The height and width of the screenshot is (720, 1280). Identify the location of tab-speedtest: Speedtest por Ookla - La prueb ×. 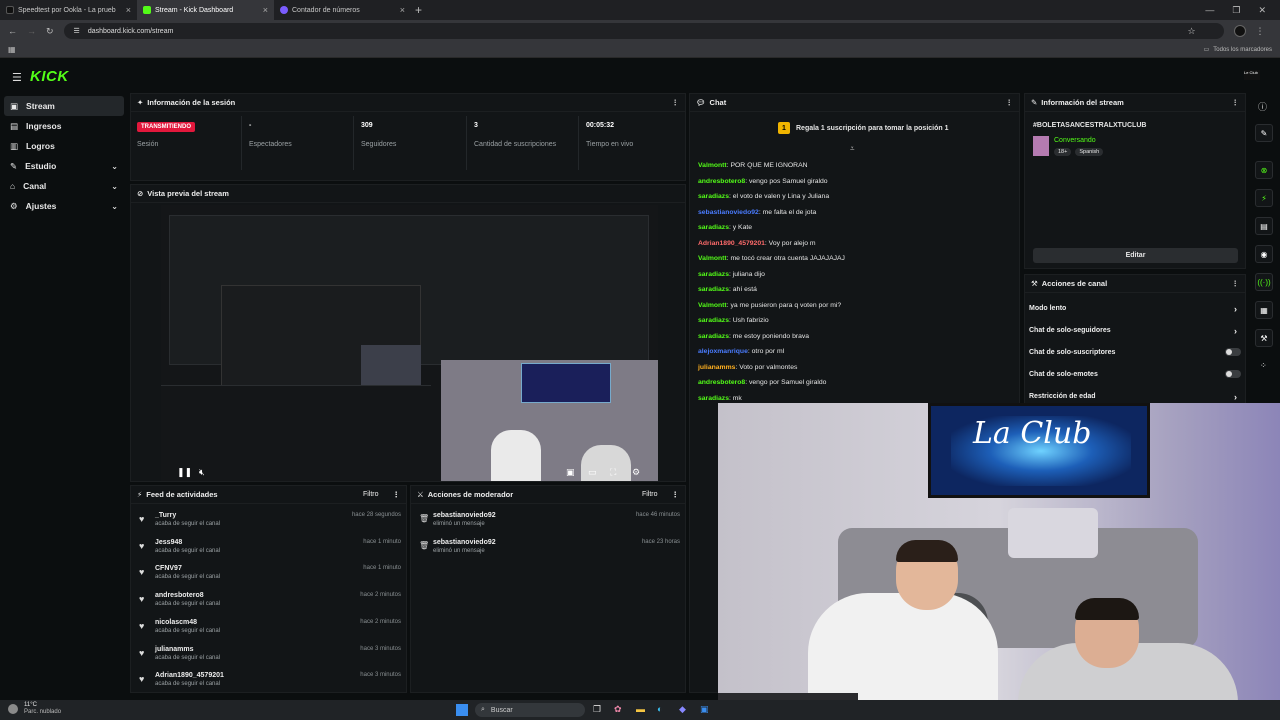
(68, 10).